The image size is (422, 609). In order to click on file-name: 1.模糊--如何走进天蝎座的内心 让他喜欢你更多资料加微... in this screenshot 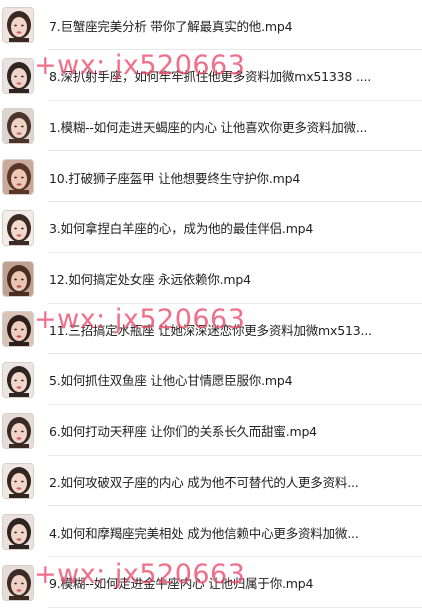, I will do `click(208, 127)`.